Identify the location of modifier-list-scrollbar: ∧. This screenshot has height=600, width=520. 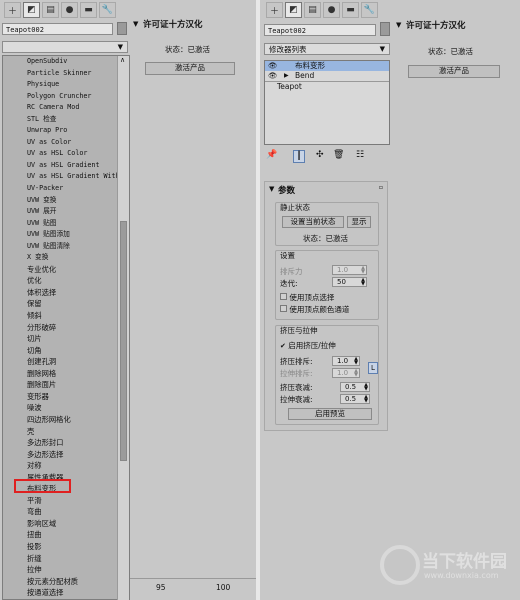
(123, 328).